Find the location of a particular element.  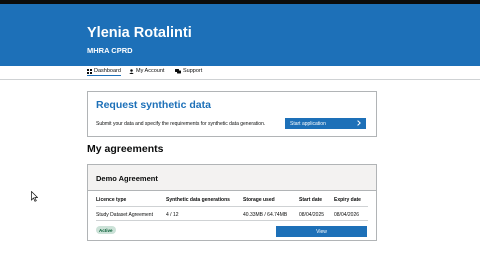

request-card-title: Request synthetic data is located at coordinates (153, 105).